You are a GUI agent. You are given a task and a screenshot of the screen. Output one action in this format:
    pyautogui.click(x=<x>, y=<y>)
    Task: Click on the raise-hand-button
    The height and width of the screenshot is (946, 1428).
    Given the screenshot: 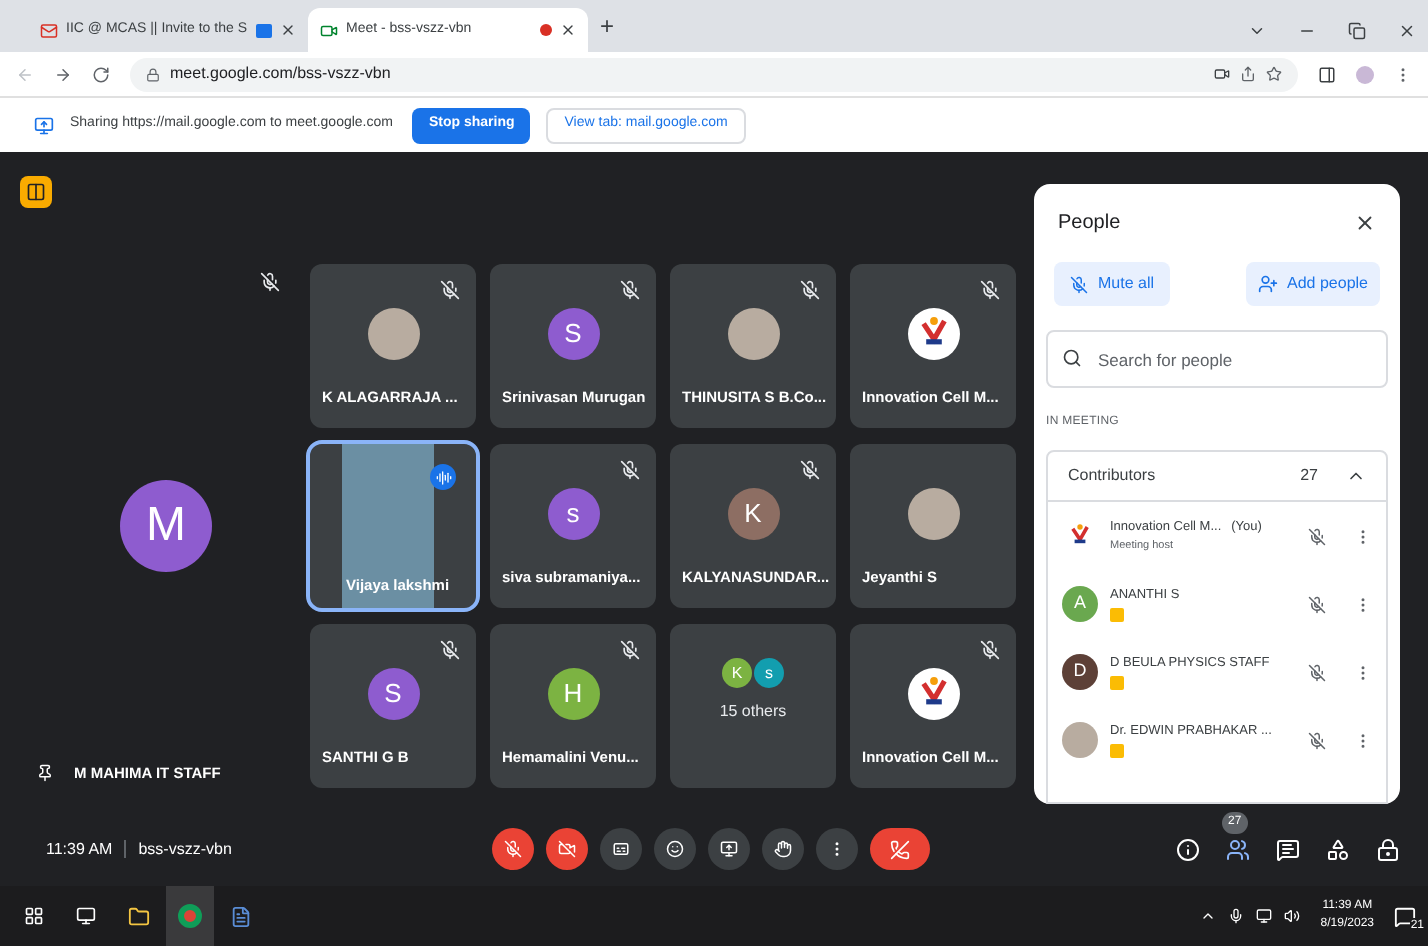 What is the action you would take?
    pyautogui.click(x=782, y=849)
    